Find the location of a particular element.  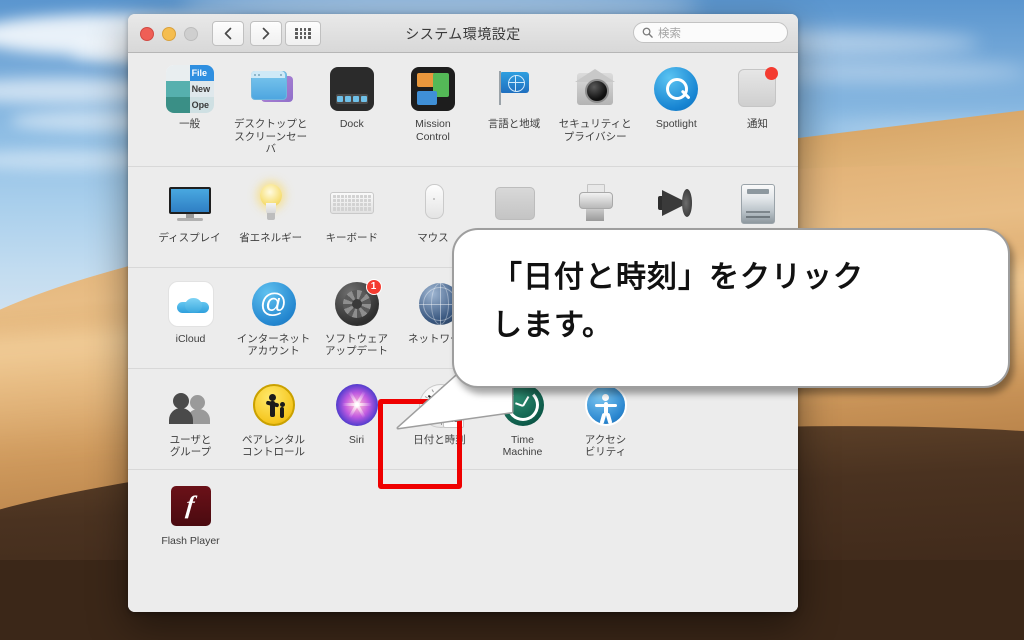

pref-pane-software-update: 1 ソフトウェア アップデート is located at coordinates (356, 318).